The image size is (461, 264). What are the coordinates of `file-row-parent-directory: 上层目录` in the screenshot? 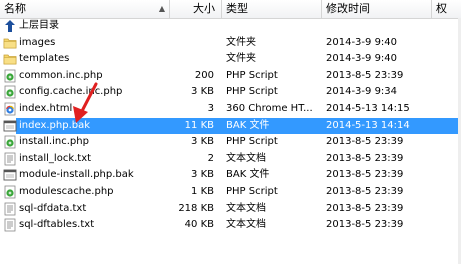 It's located at (230, 26).